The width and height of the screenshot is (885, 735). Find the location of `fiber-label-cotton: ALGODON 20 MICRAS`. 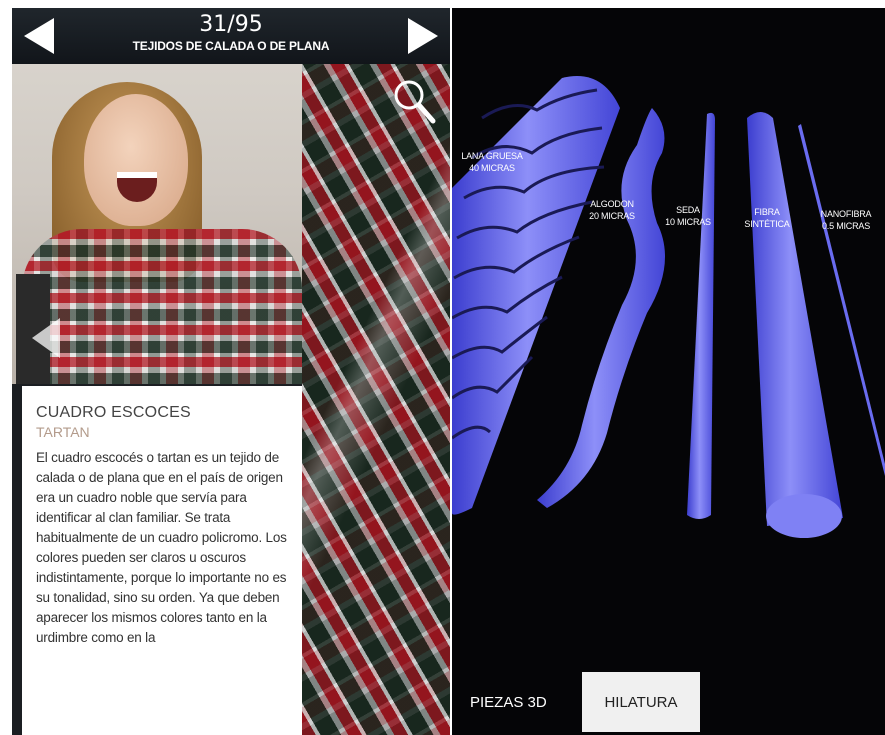

fiber-label-cotton: ALGODON 20 MICRAS is located at coordinates (612, 210).